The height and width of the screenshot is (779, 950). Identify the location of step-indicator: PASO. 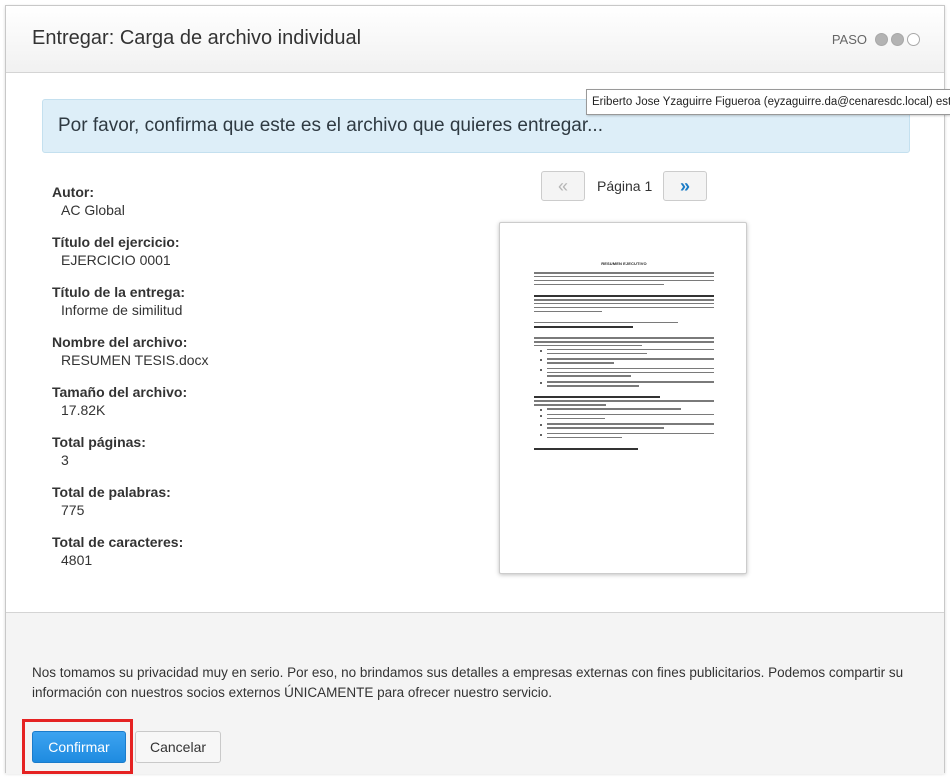
(876, 39).